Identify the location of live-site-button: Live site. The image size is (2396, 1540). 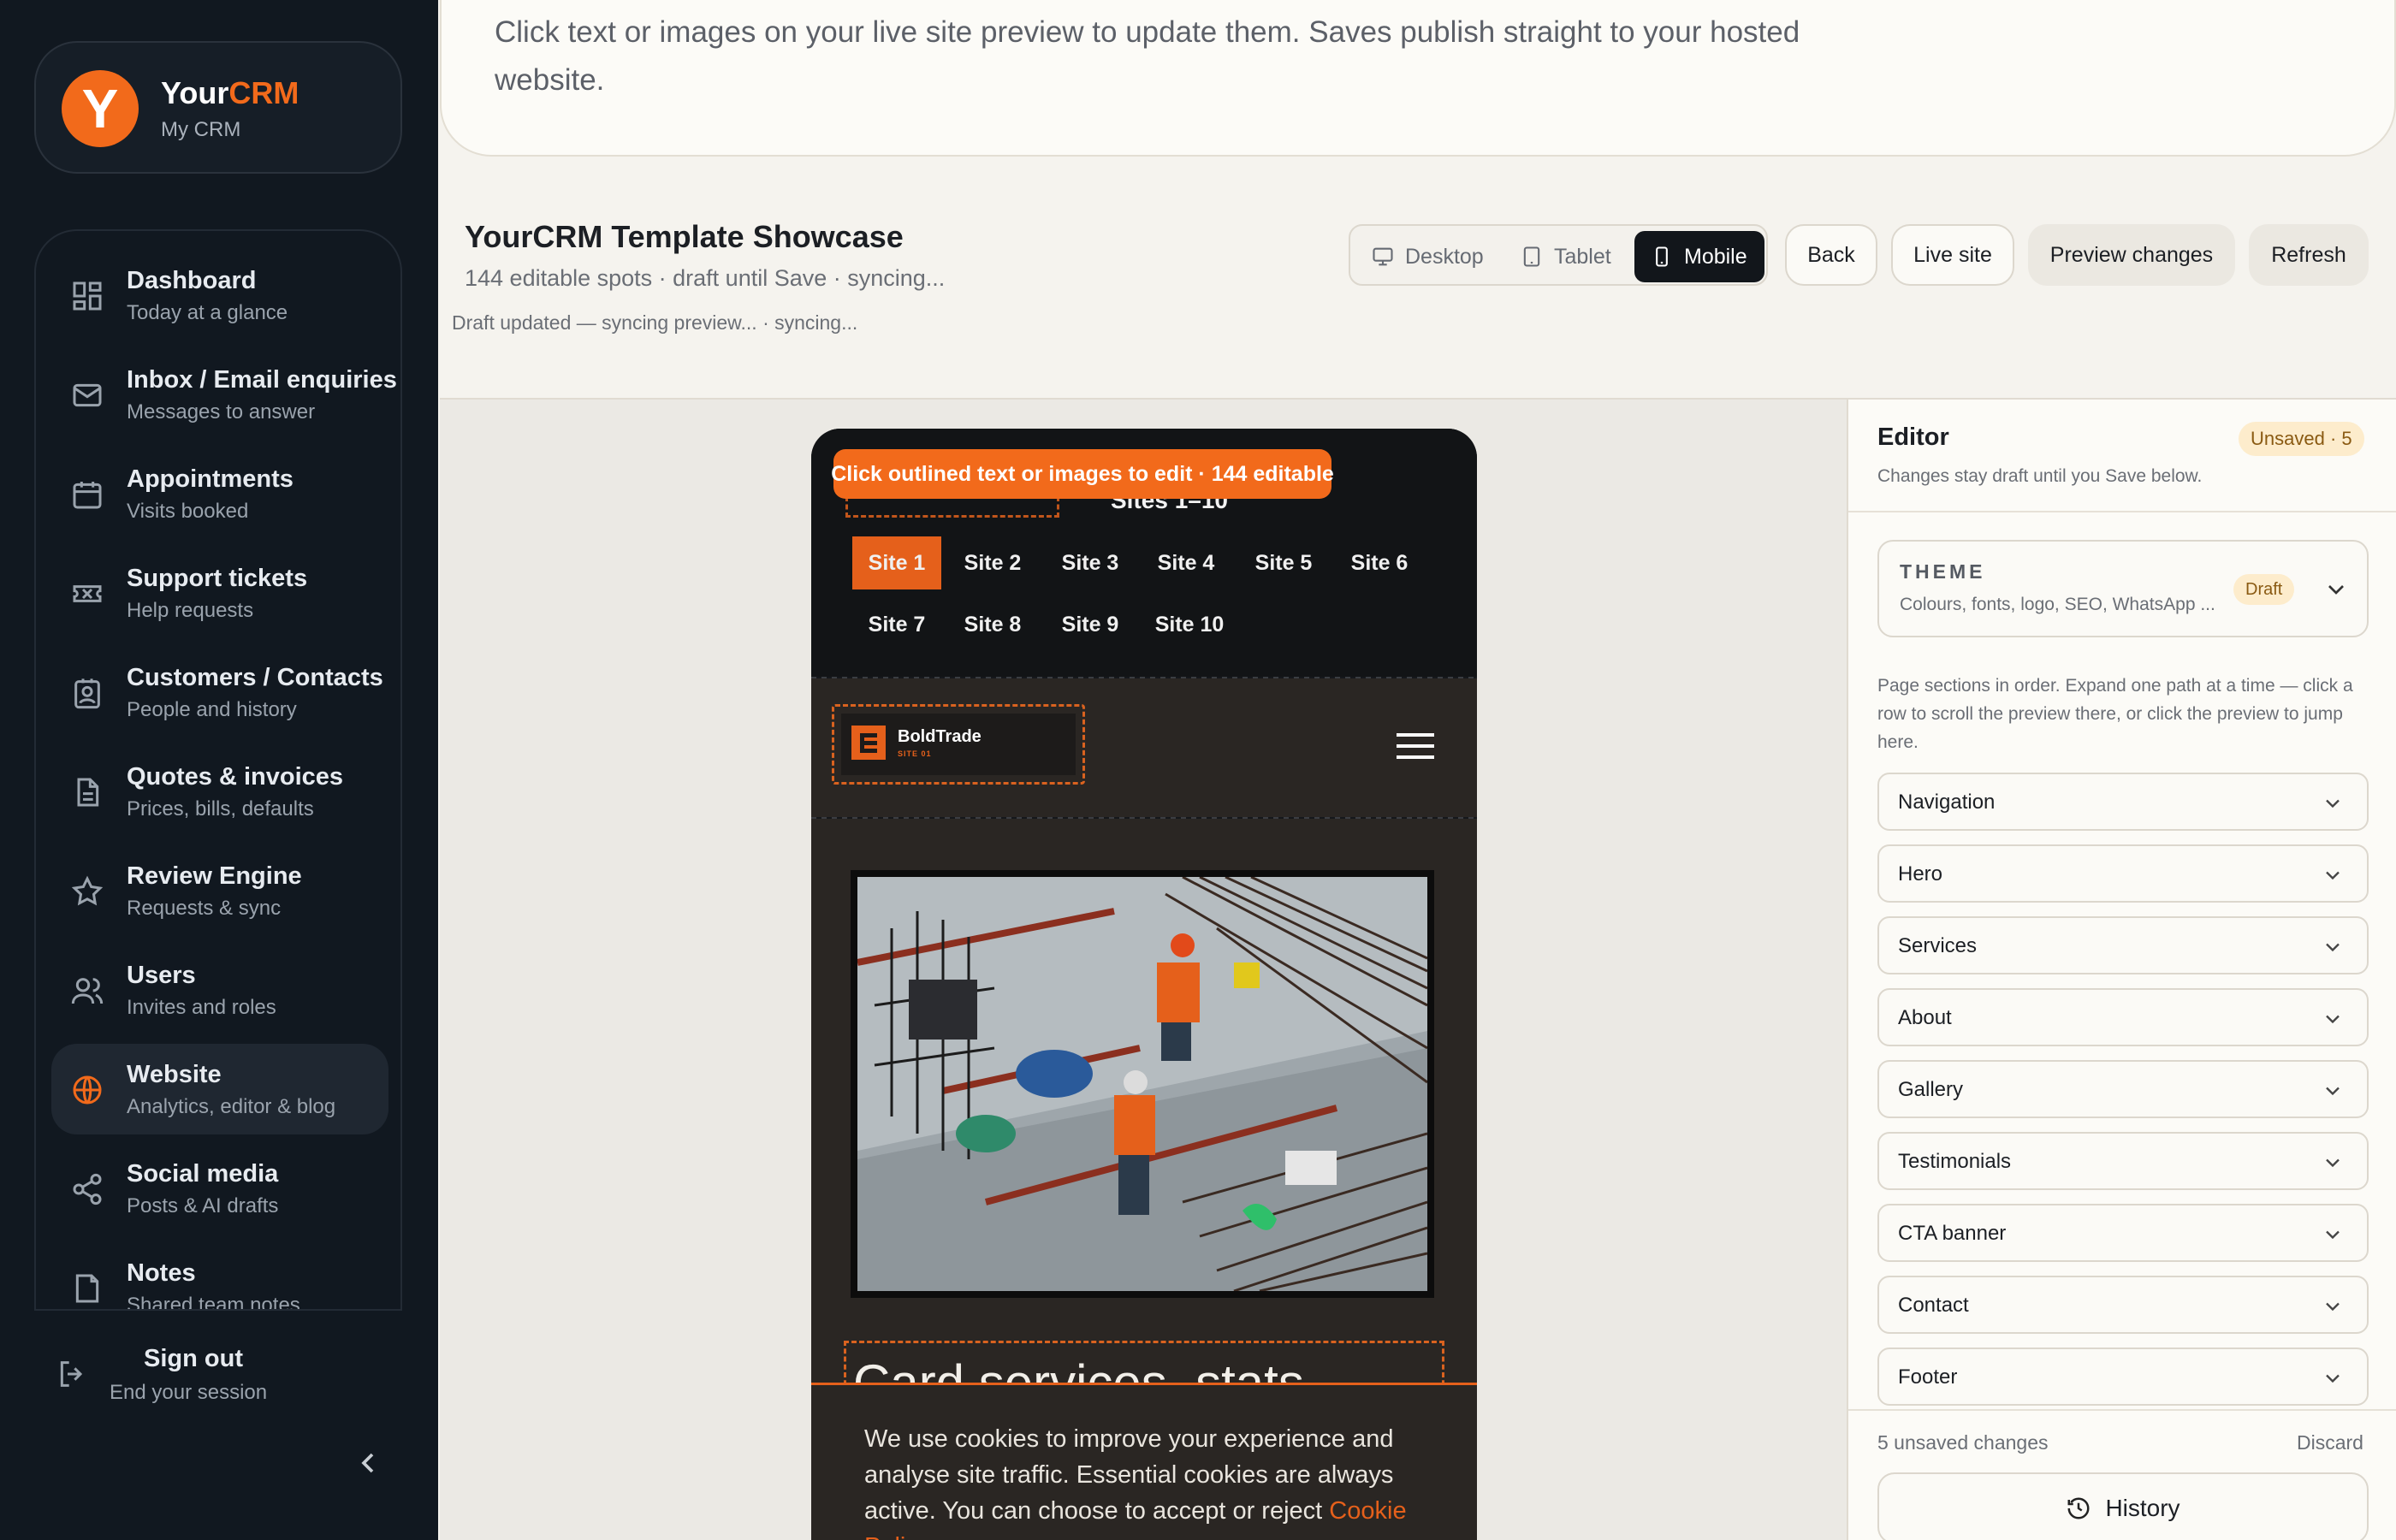
(1952, 255).